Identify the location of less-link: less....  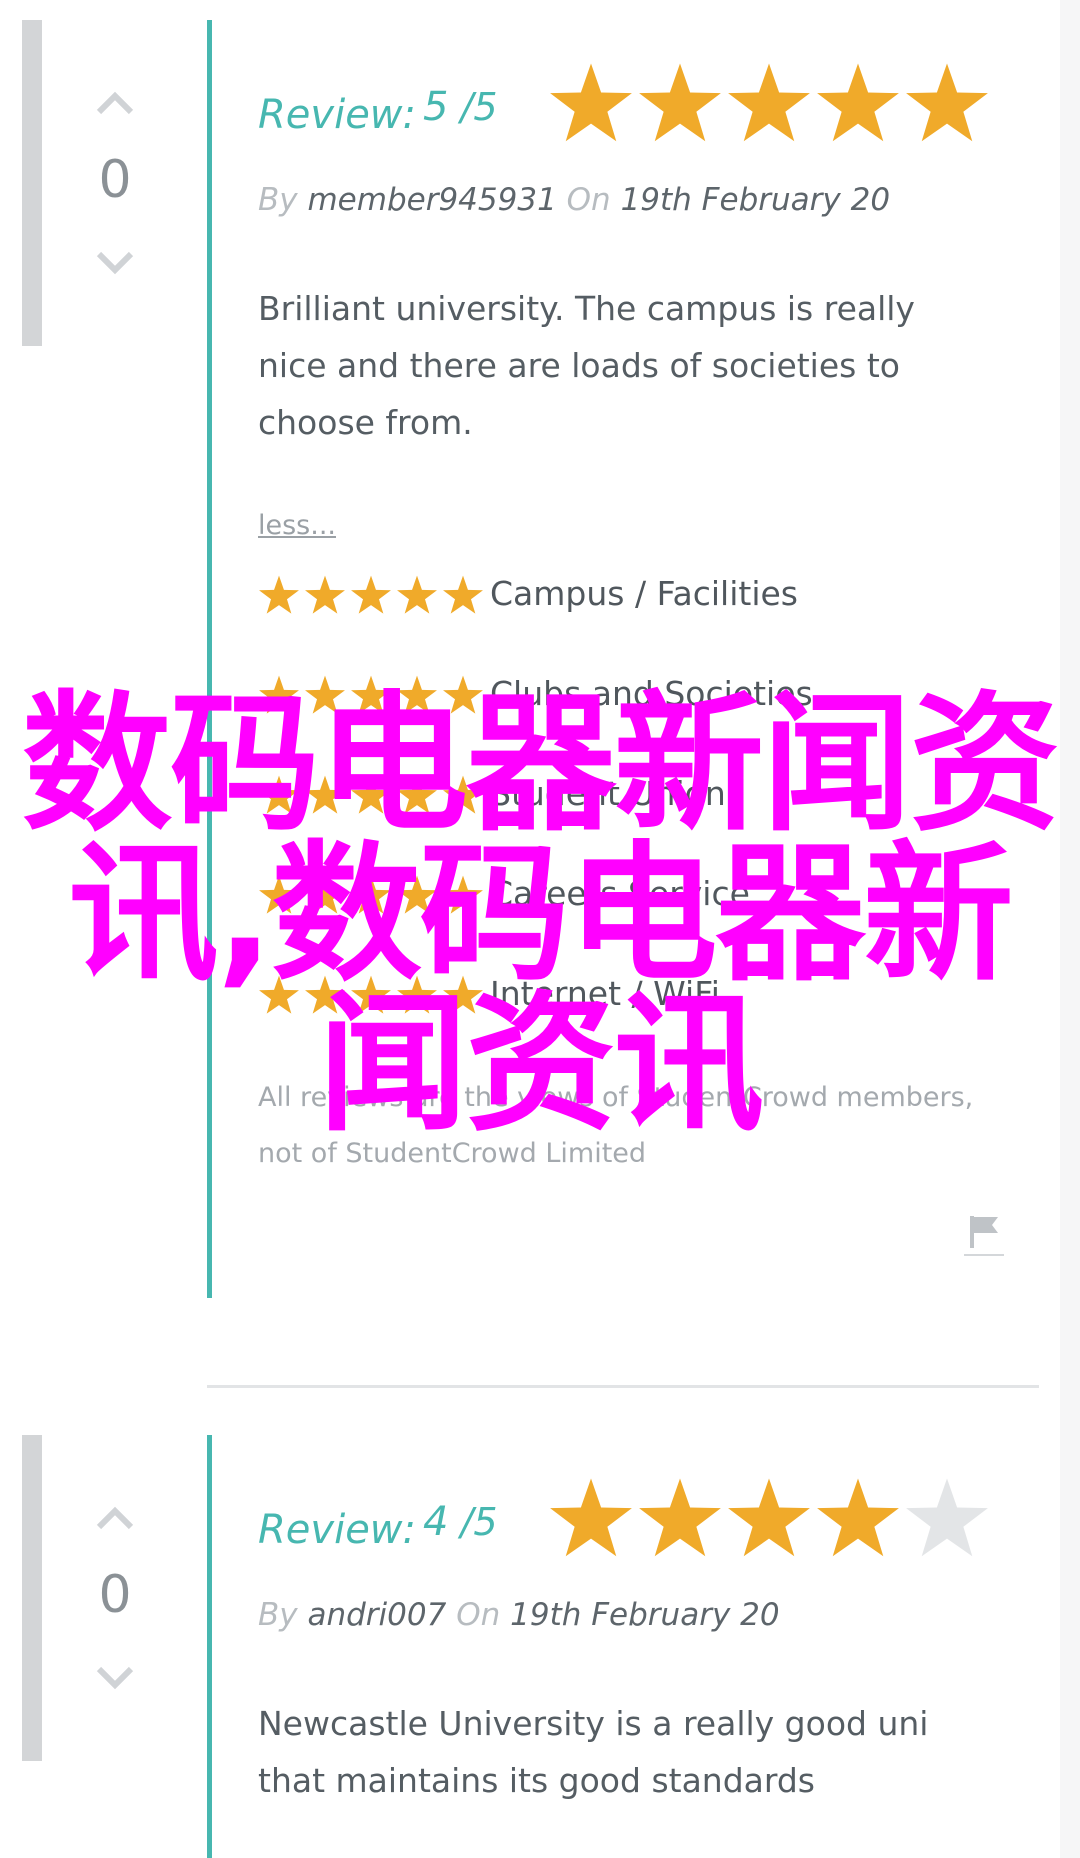
(297, 525).